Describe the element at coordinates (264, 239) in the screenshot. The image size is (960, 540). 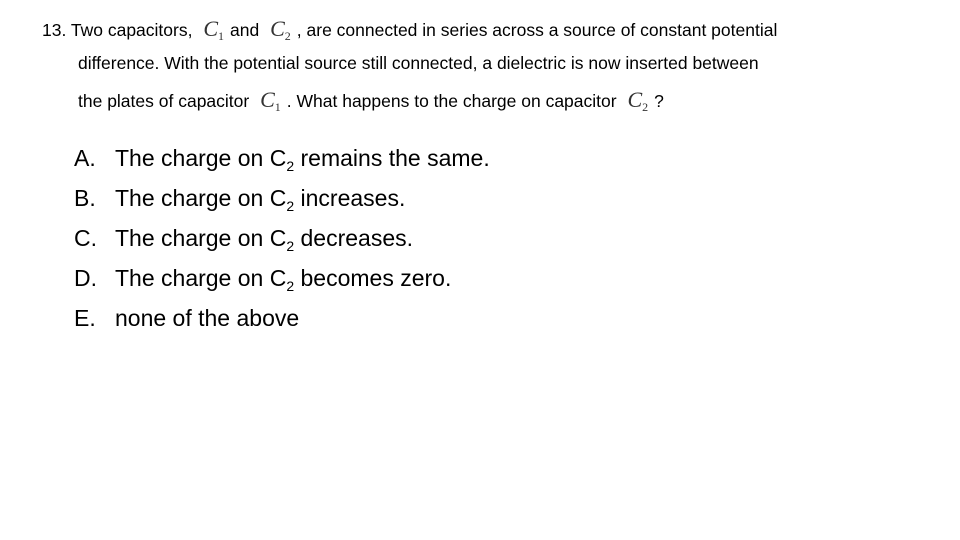
I see `option-text: The charge on C2 decreases.` at that location.